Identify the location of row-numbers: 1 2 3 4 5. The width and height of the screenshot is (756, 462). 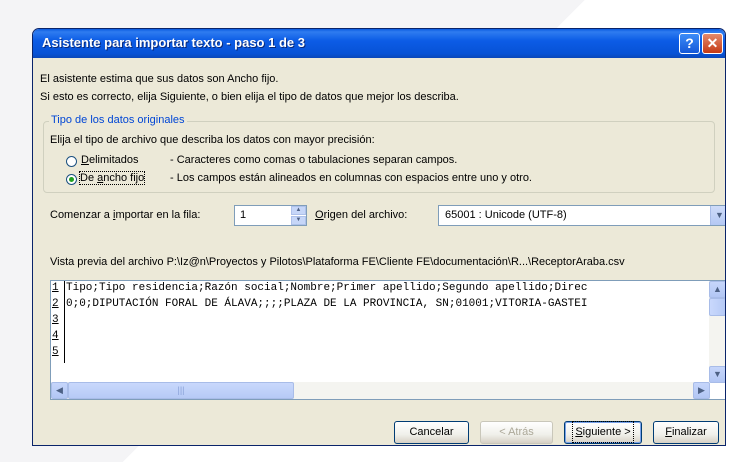
(58, 322).